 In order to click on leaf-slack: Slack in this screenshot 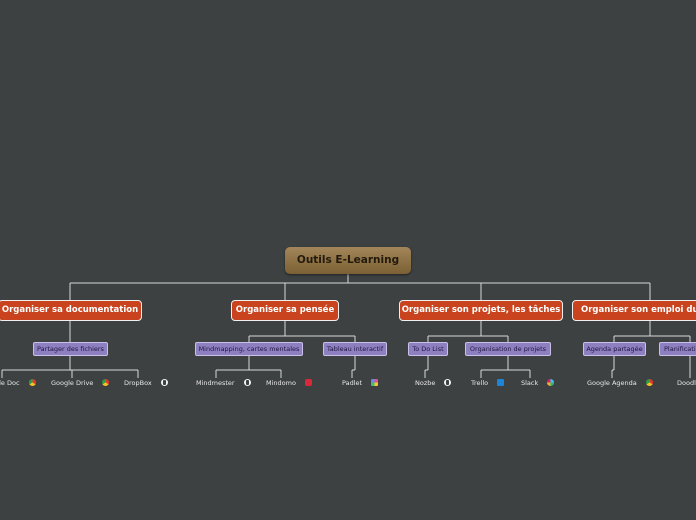, I will do `click(538, 383)`.